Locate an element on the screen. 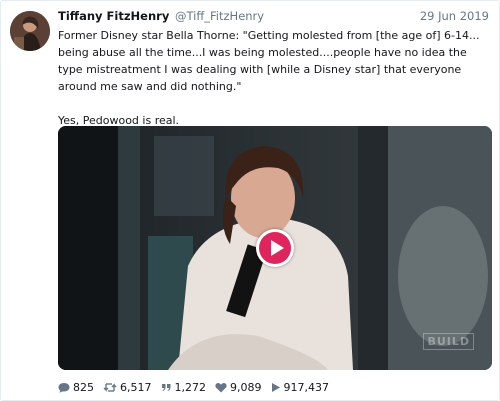 The height and width of the screenshot is (401, 500). tweet-stats: 825 6,517 1,272 9,089 917,437 is located at coordinates (198, 387).